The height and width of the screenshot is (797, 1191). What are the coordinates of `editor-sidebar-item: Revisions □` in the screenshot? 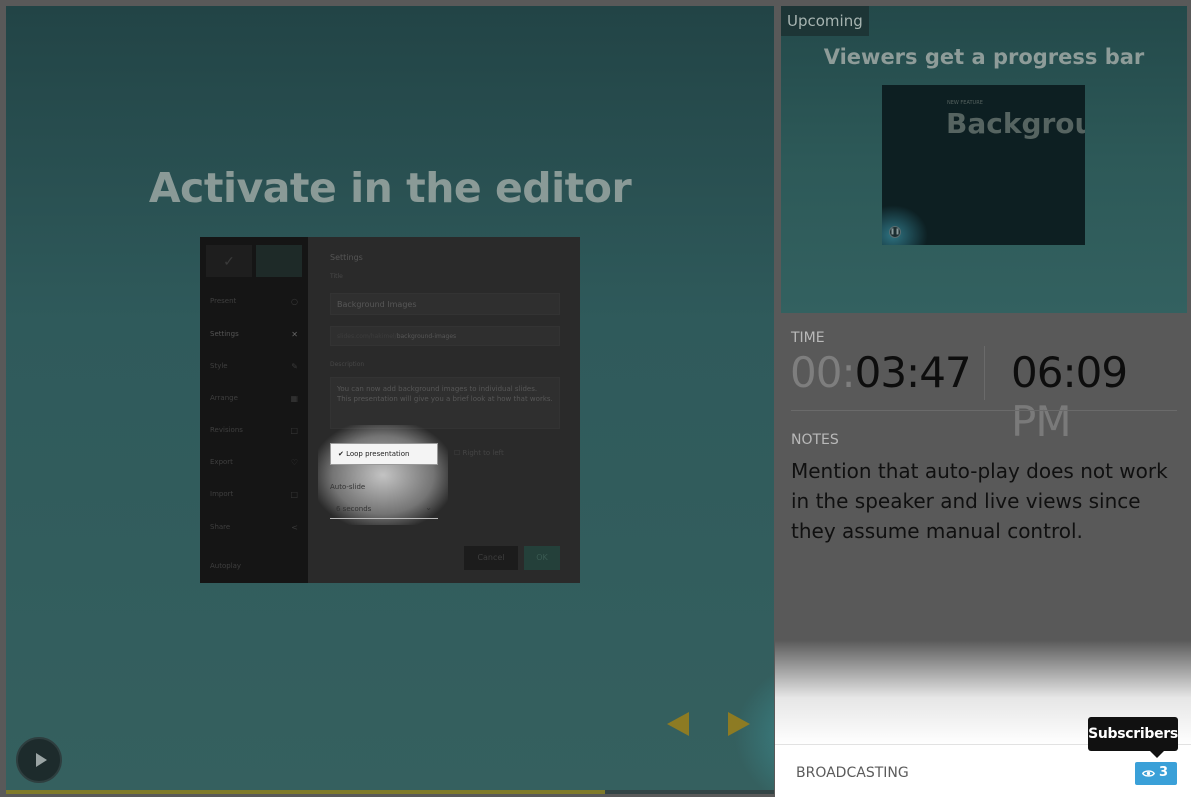 It's located at (254, 430).